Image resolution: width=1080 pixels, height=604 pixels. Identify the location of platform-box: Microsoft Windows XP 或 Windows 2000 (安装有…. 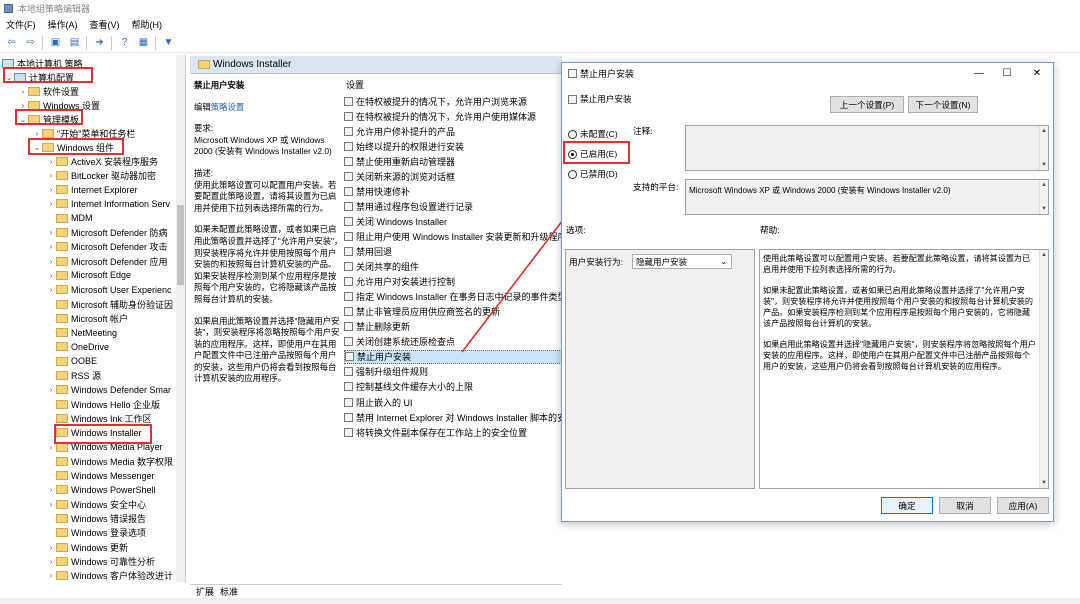
(867, 197).